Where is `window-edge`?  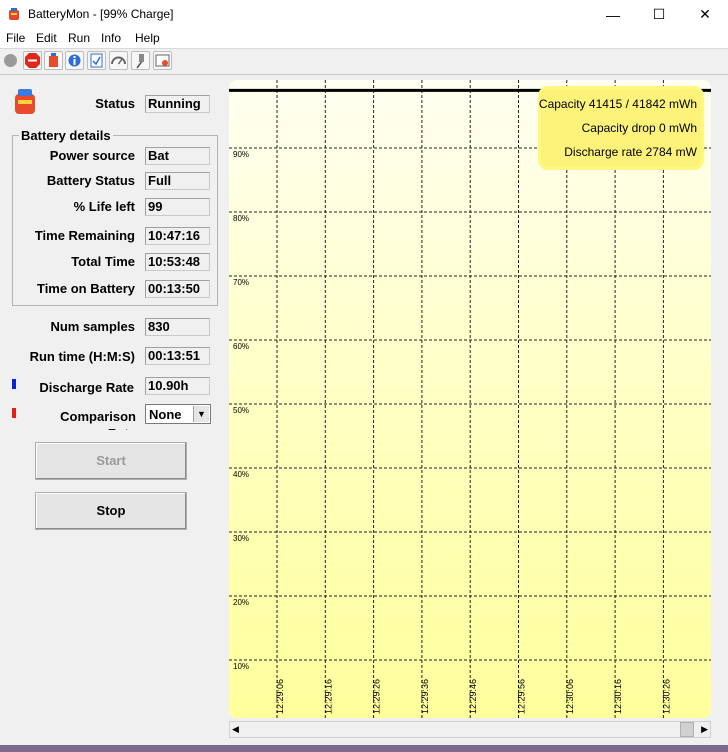
window-edge is located at coordinates (720, 409).